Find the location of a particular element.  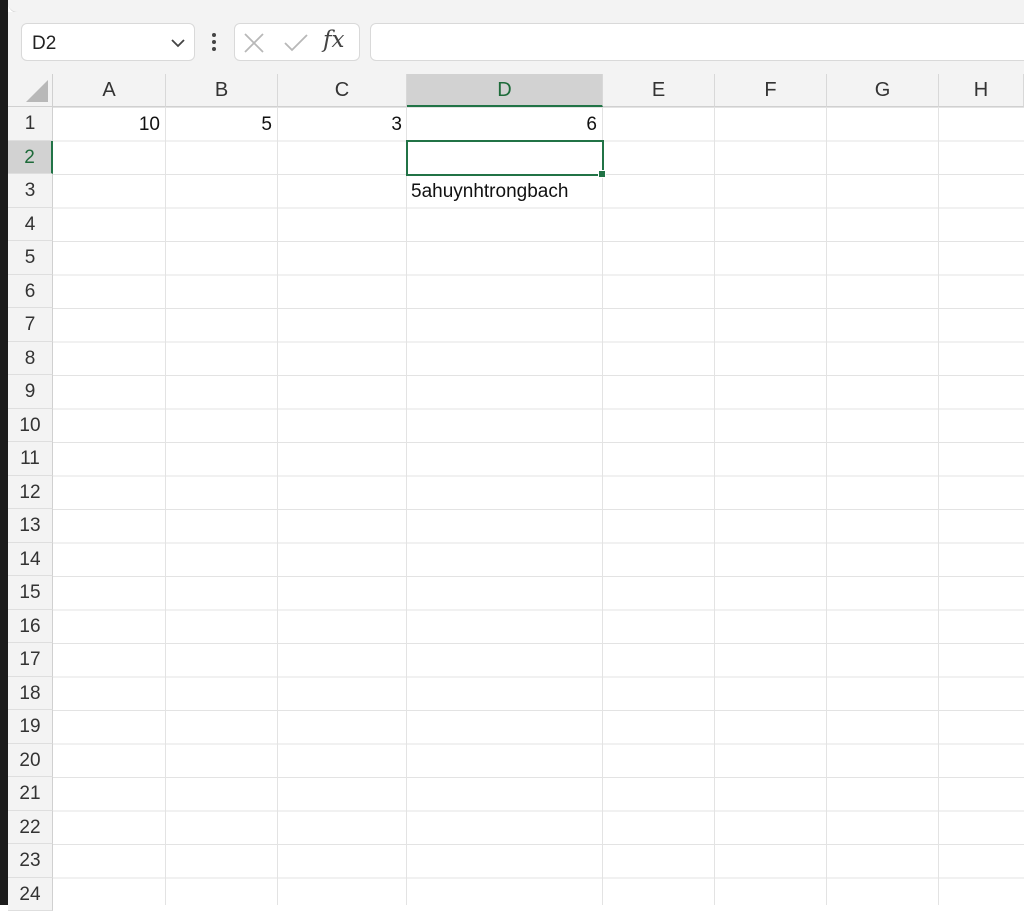

chevron-down-icon is located at coordinates (178, 43).